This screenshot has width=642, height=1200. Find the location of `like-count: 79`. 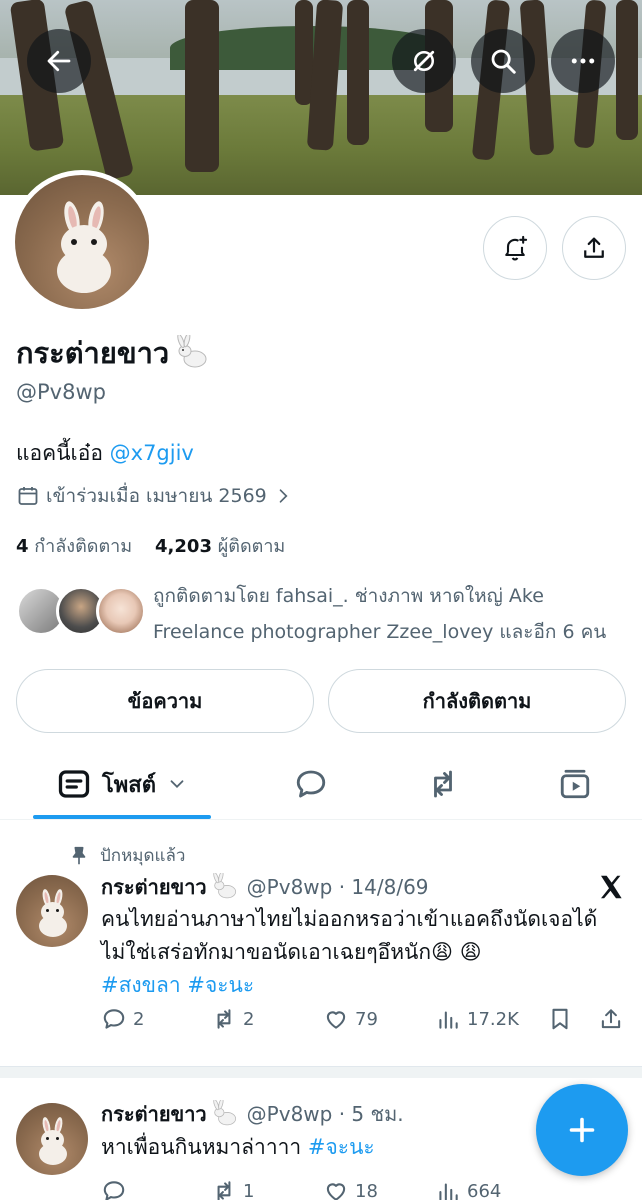

like-count: 79 is located at coordinates (366, 1019).